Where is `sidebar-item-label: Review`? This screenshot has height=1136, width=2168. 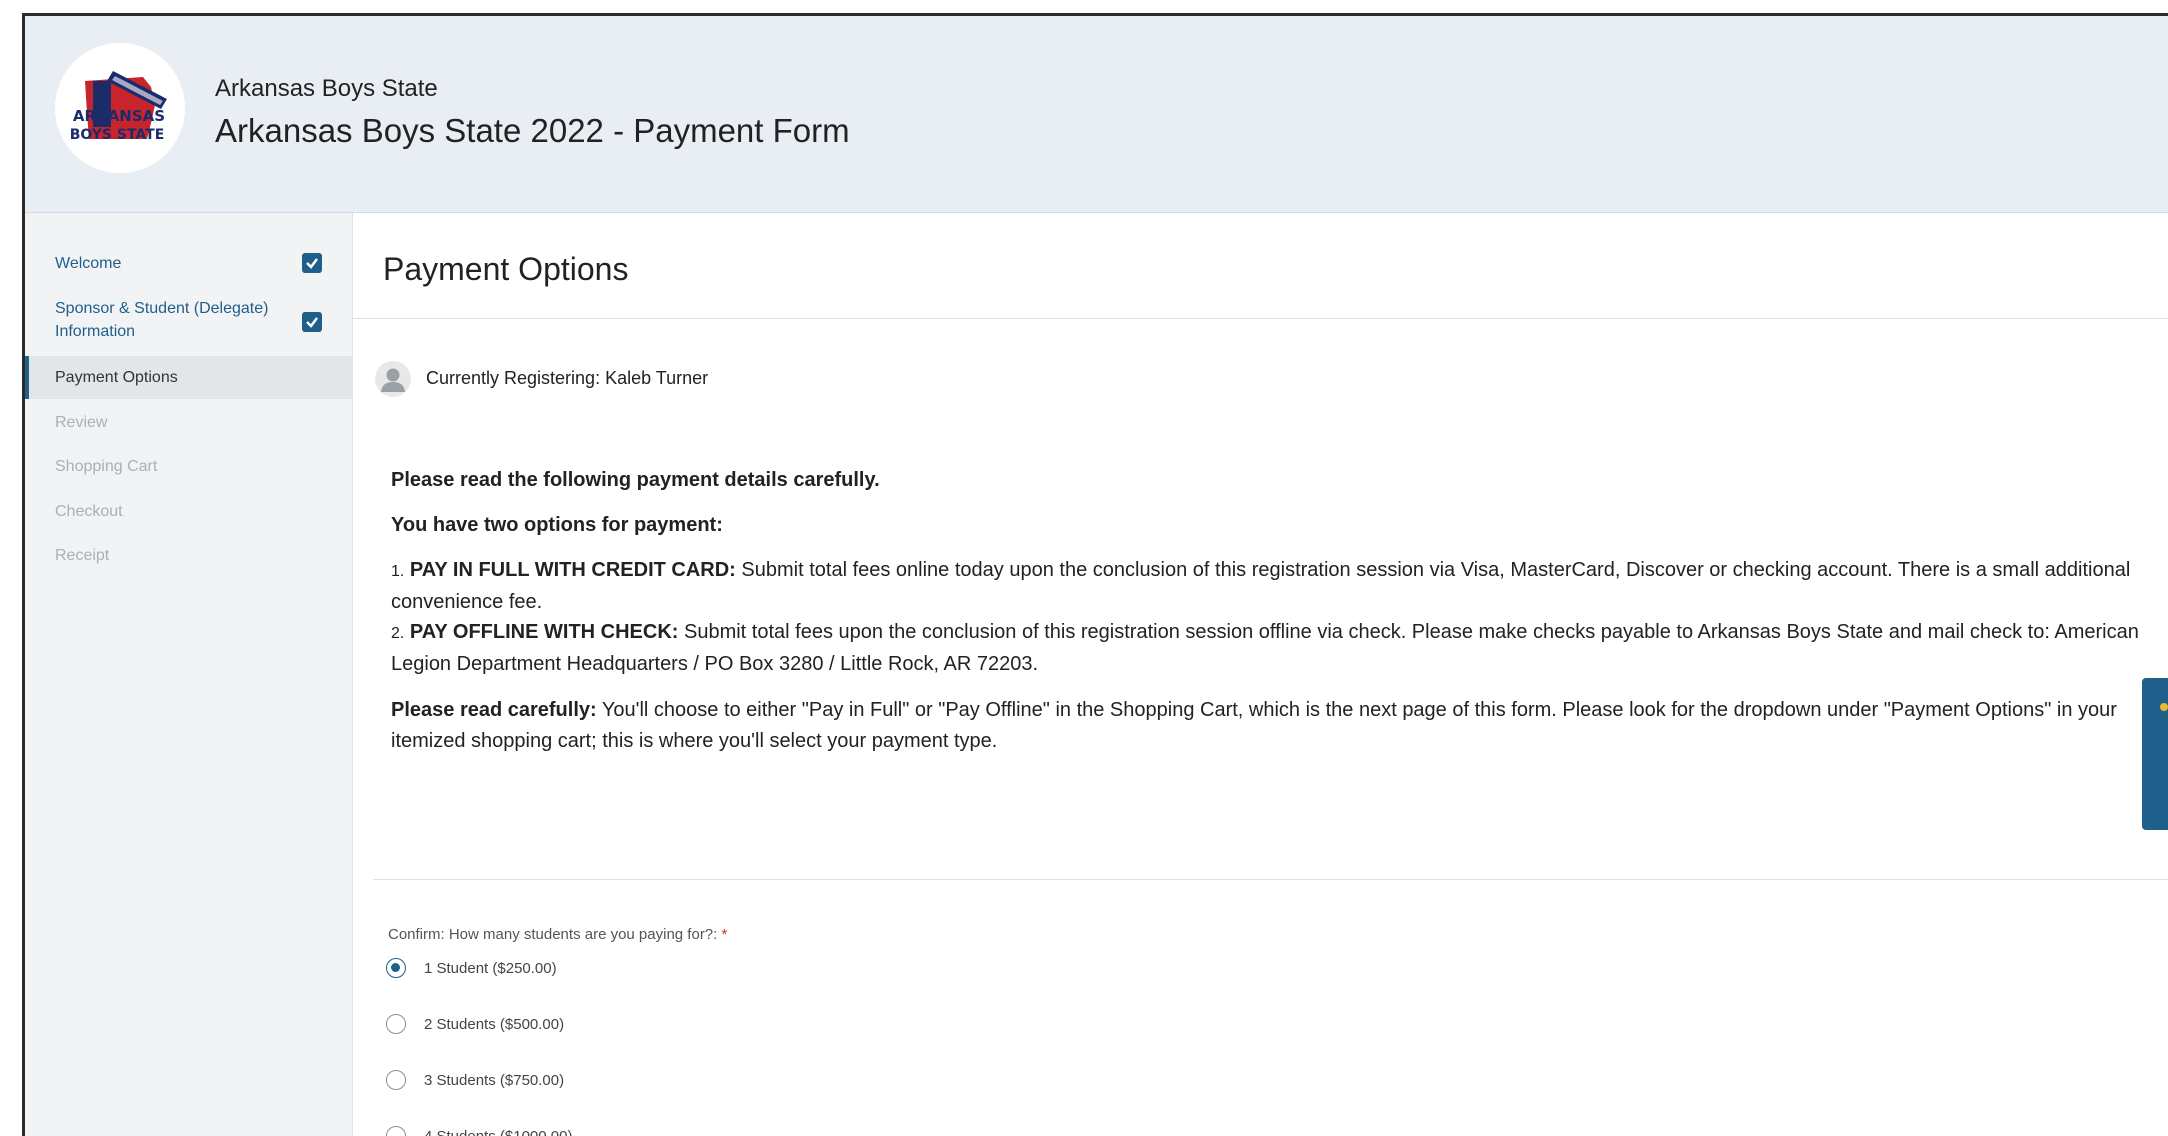
sidebar-item-label: Review is located at coordinates (81, 422).